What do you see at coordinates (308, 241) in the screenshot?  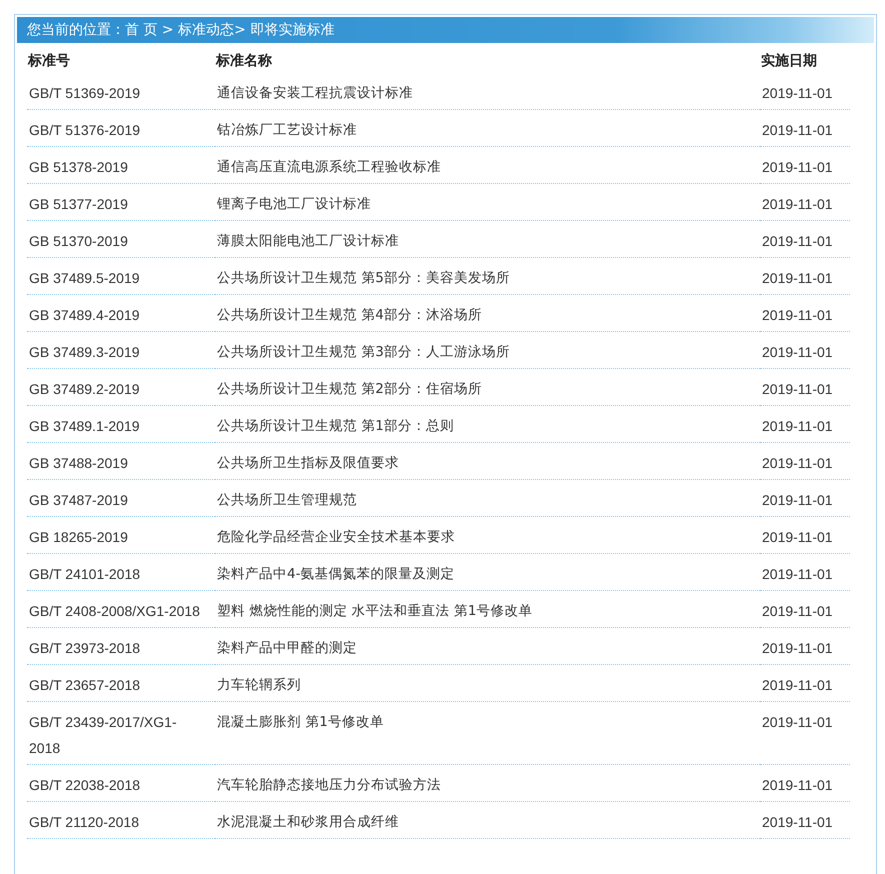 I see `standard-name-link: 薄膜太阳能电池工厂设计标准` at bounding box center [308, 241].